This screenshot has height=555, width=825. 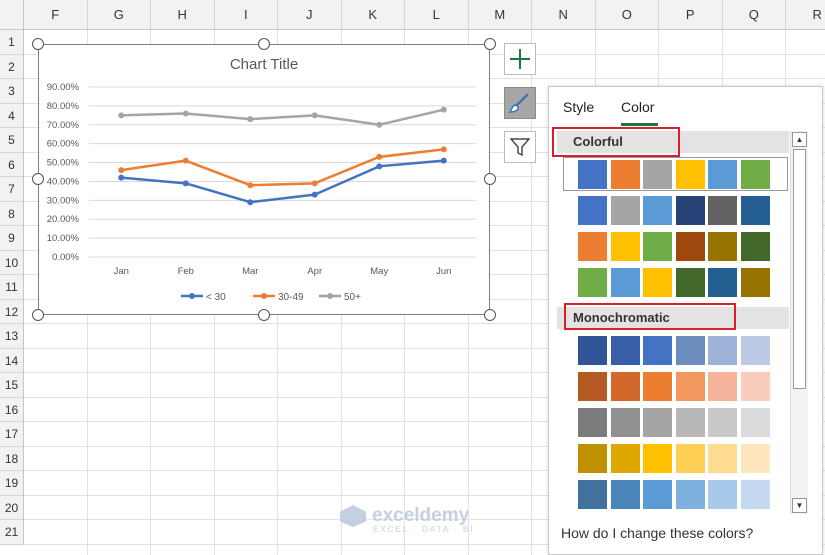 What do you see at coordinates (799, 505) in the screenshot?
I see `scroll-down-arrow: ▼` at bounding box center [799, 505].